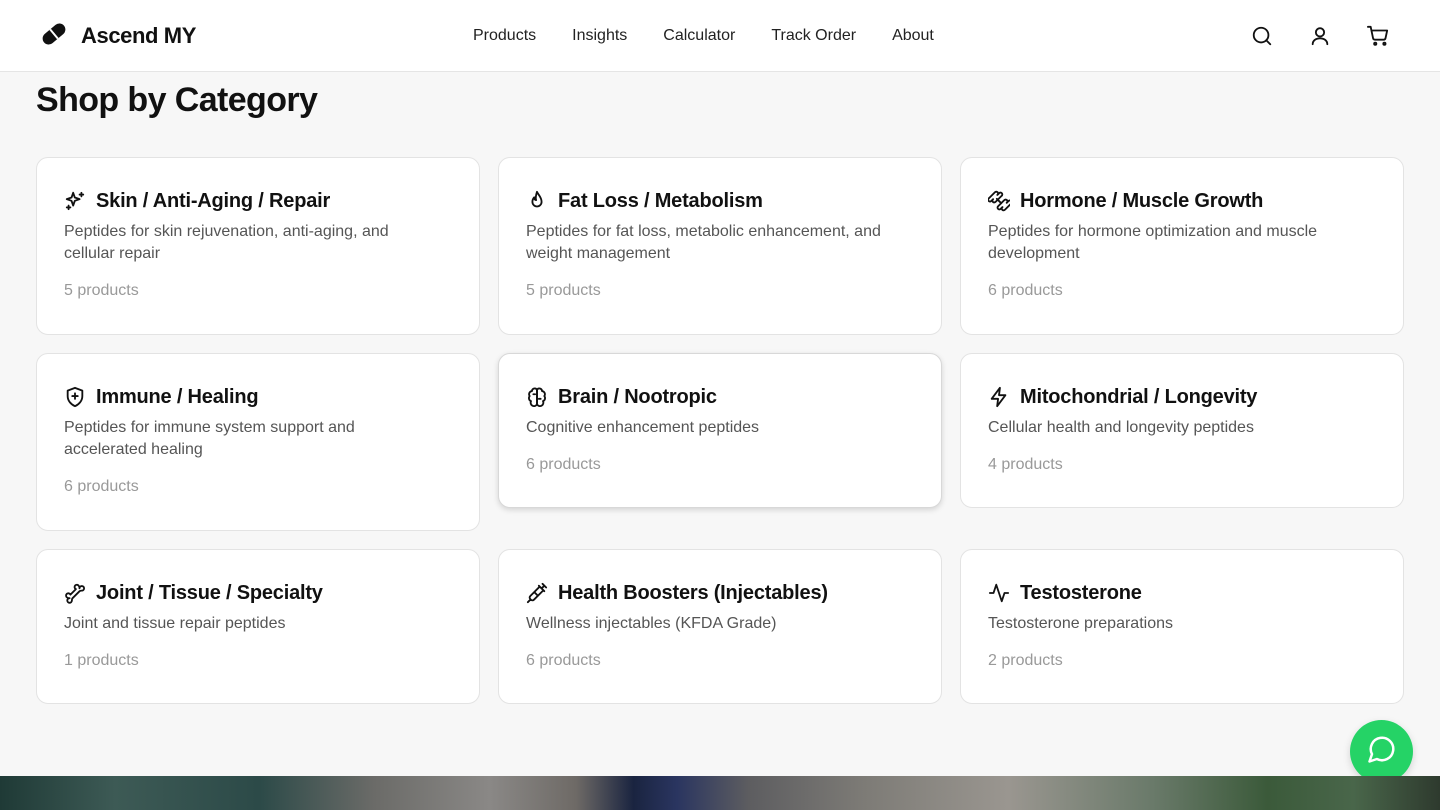 Image resolution: width=1440 pixels, height=810 pixels. Describe the element at coordinates (75, 593) in the screenshot. I see `bone-icon` at that location.